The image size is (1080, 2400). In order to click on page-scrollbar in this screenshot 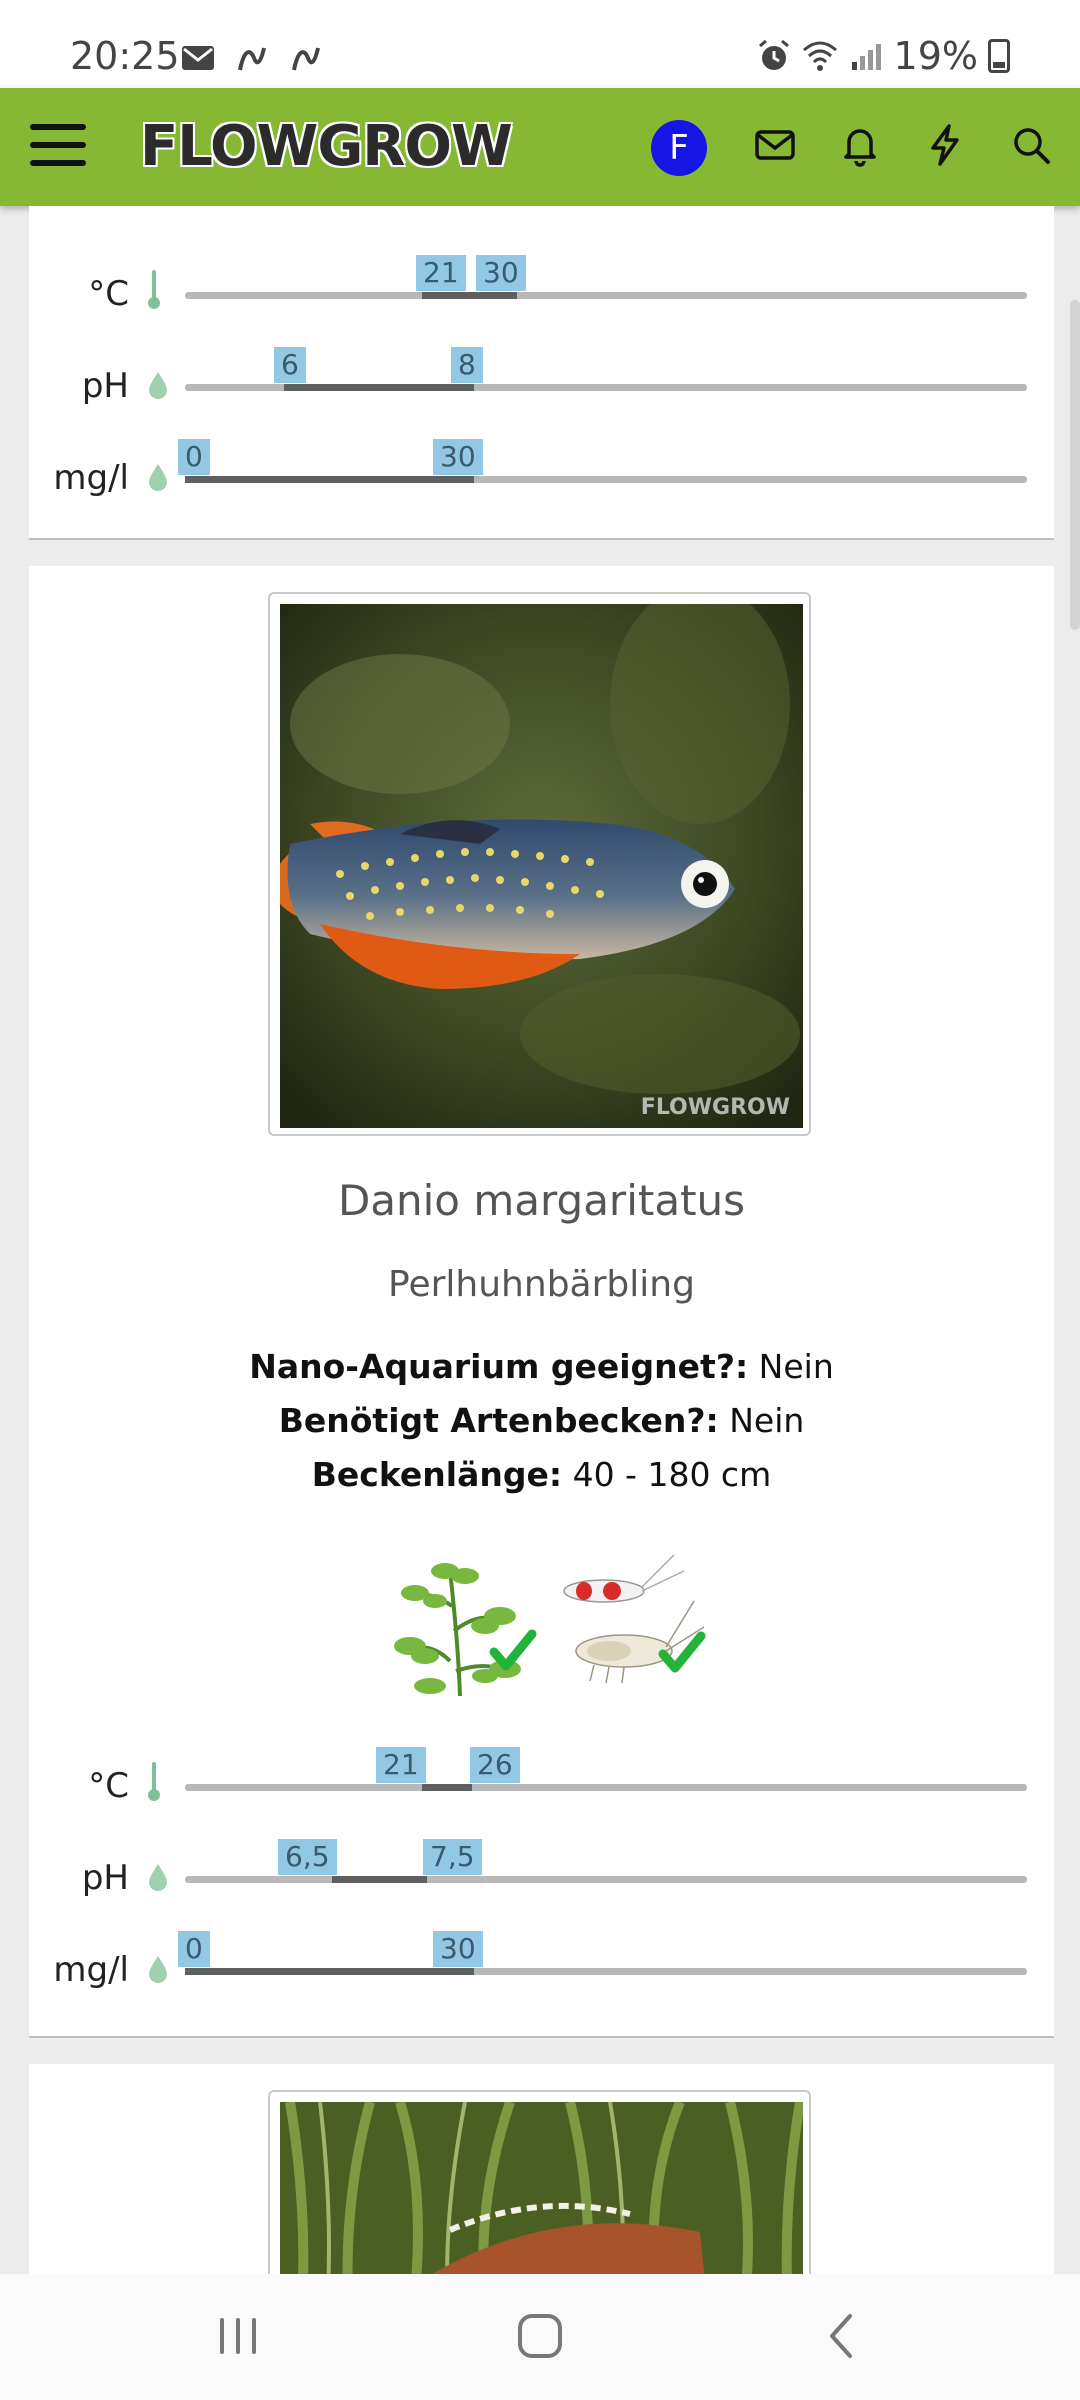, I will do `click(1075, 465)`.